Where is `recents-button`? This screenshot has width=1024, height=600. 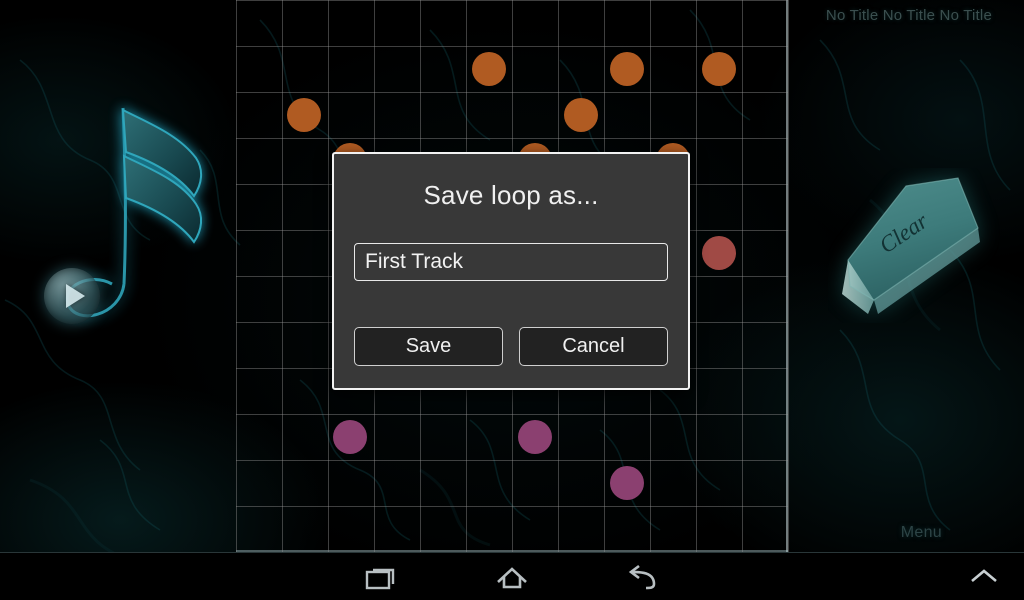
recents-button is located at coordinates (382, 576).